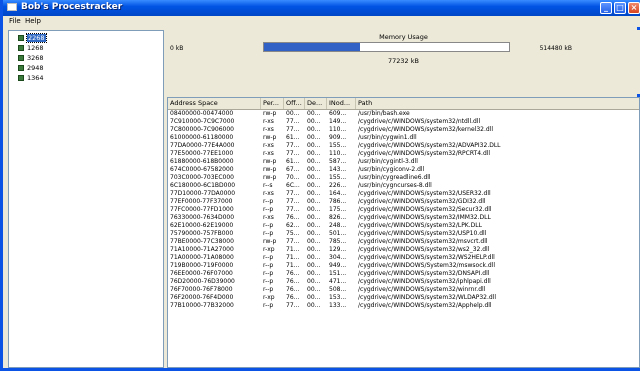  What do you see at coordinates (31, 48) in the screenshot?
I see `process-item: 1268` at bounding box center [31, 48].